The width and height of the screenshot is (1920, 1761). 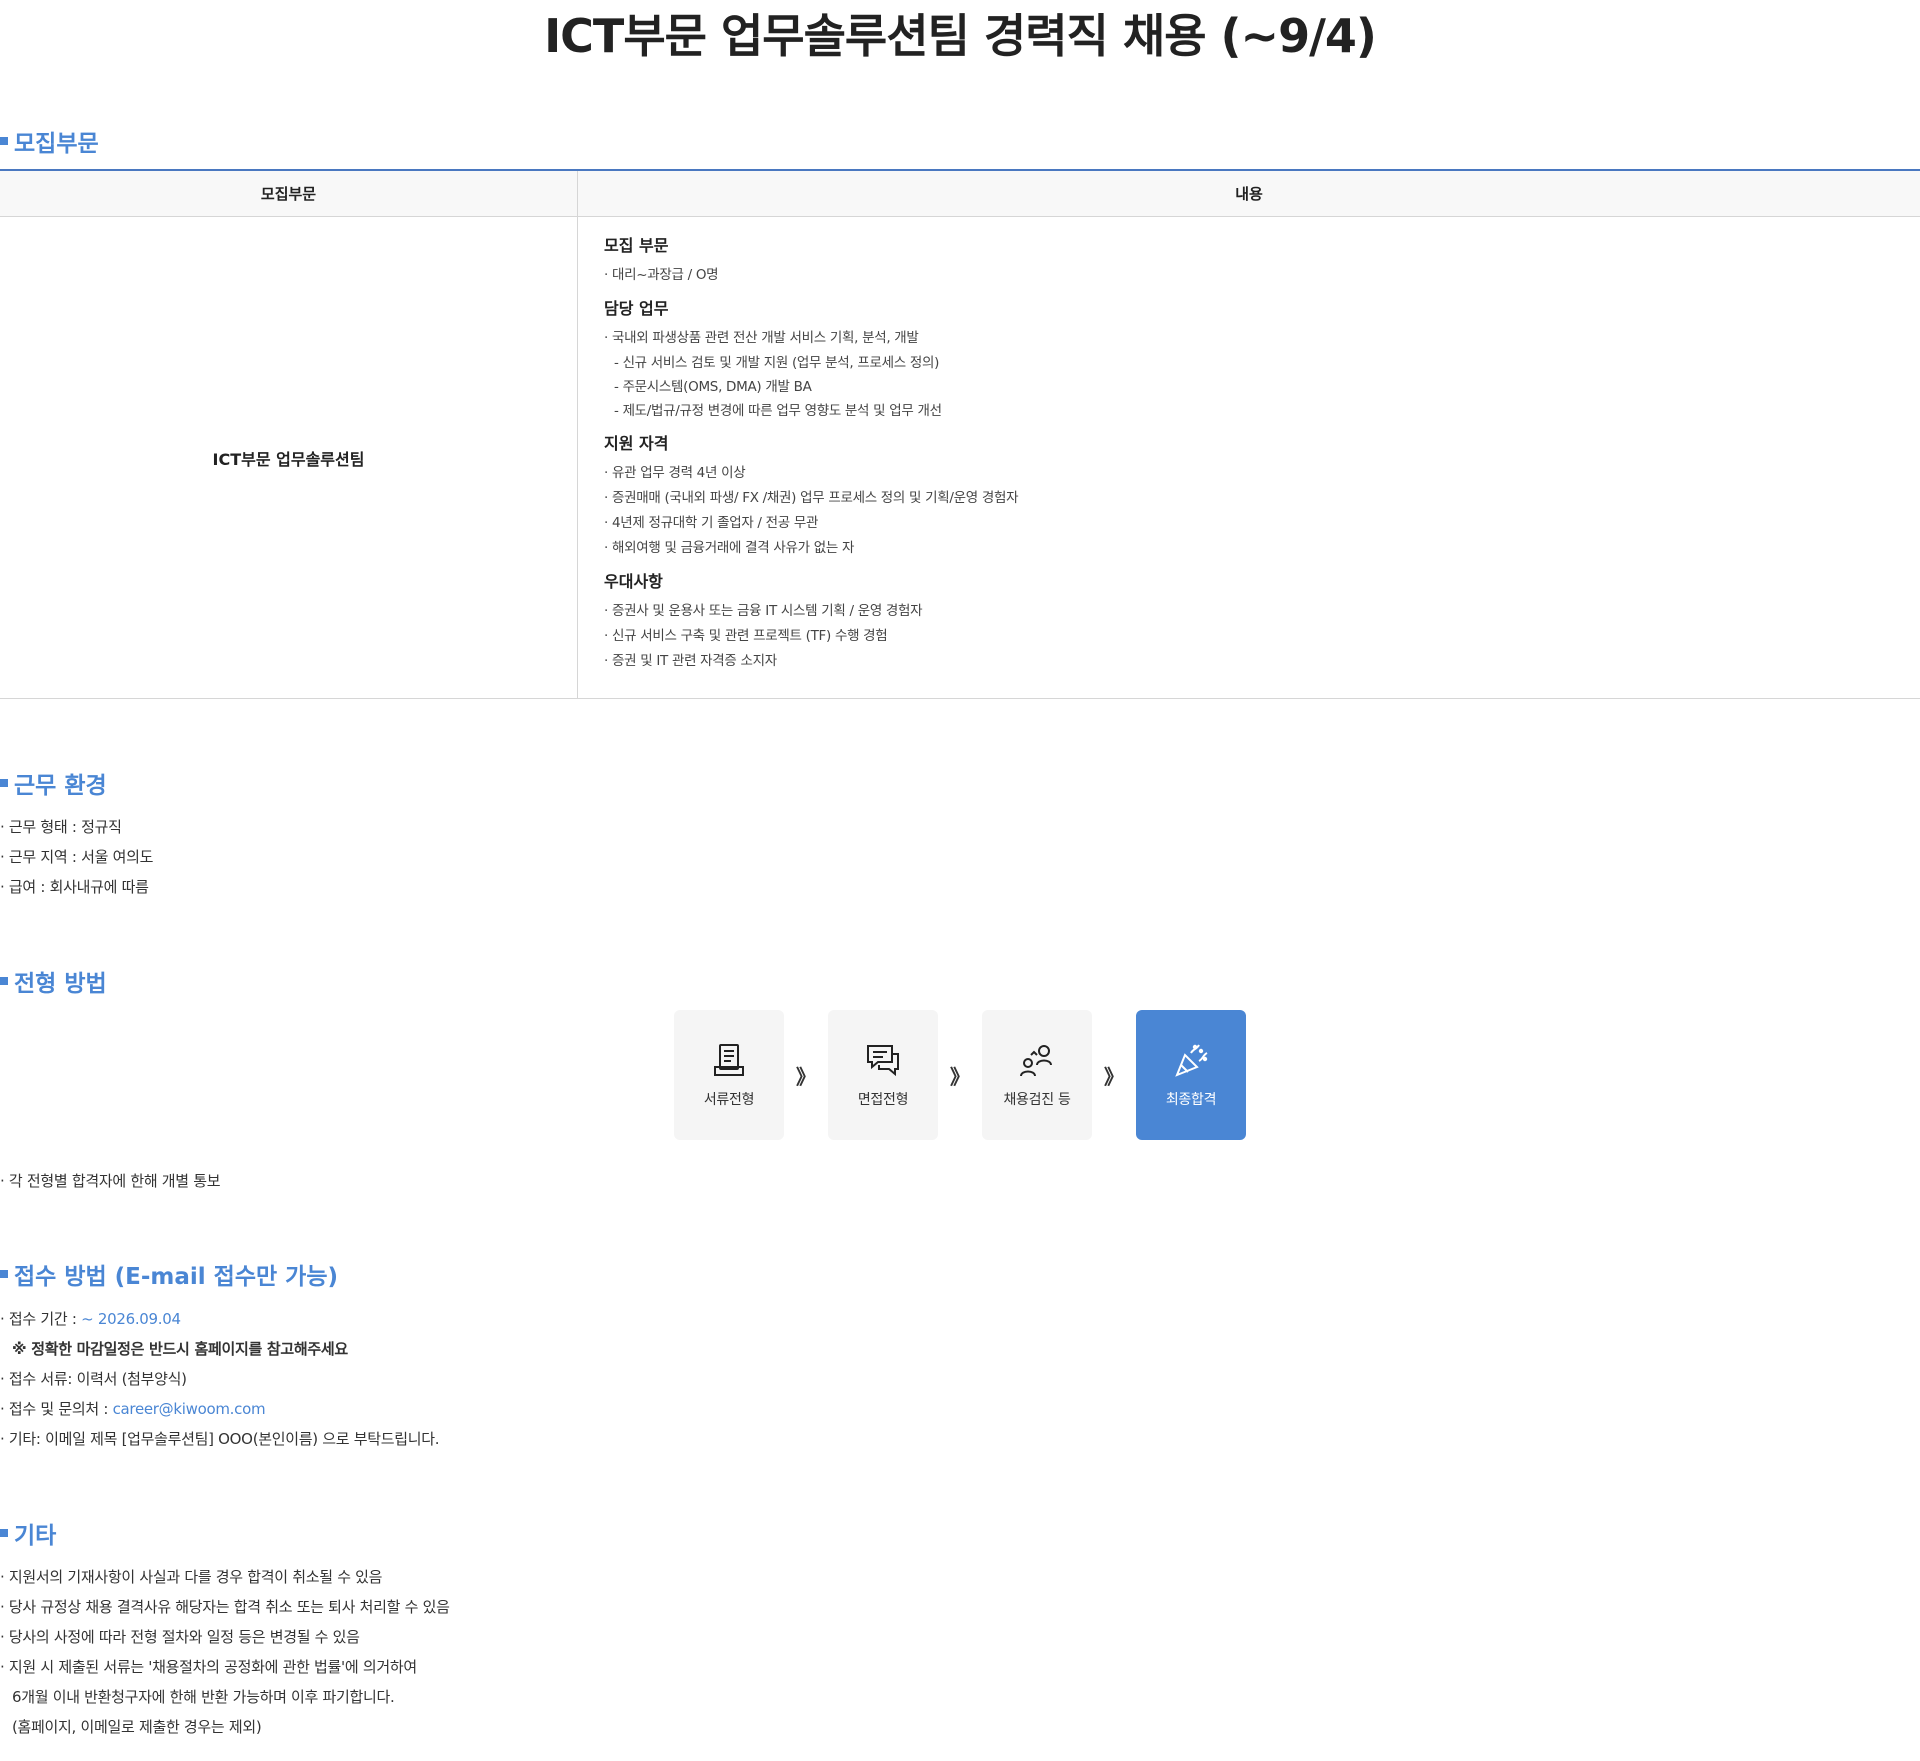 What do you see at coordinates (636, 308) in the screenshot?
I see `content-block-title: 담당 업무` at bounding box center [636, 308].